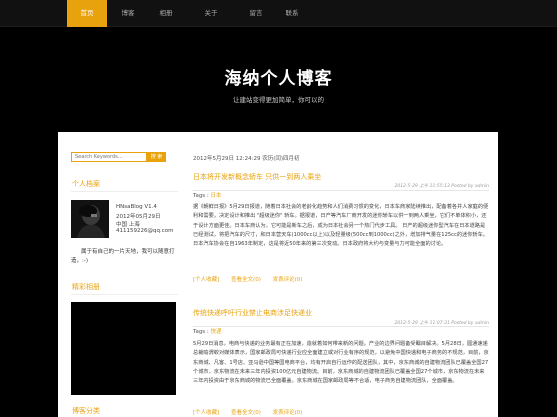 This screenshot has height=417, width=557. Describe the element at coordinates (441, 186) in the screenshot. I see `post-meta: 2012-5-29 上午 11:55:13 Posted by admin` at that location.